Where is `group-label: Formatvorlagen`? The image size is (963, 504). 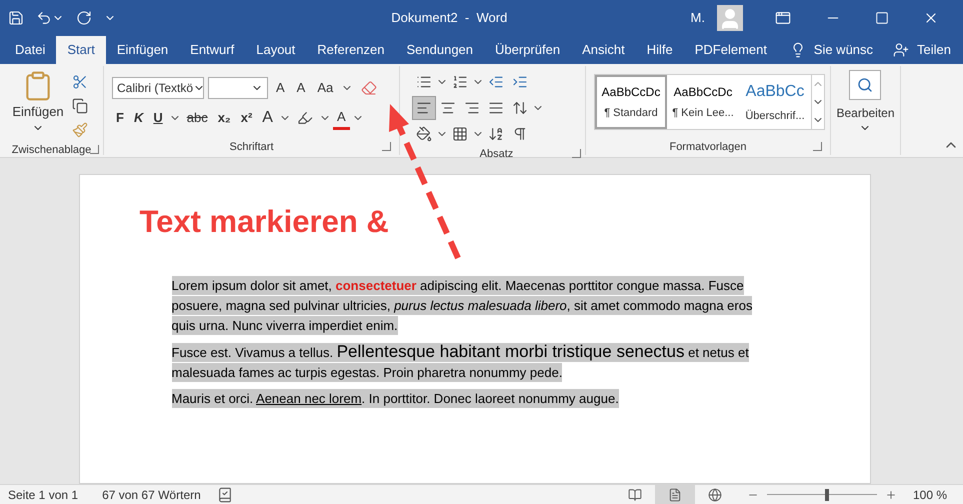 group-label: Formatvorlagen is located at coordinates (708, 147).